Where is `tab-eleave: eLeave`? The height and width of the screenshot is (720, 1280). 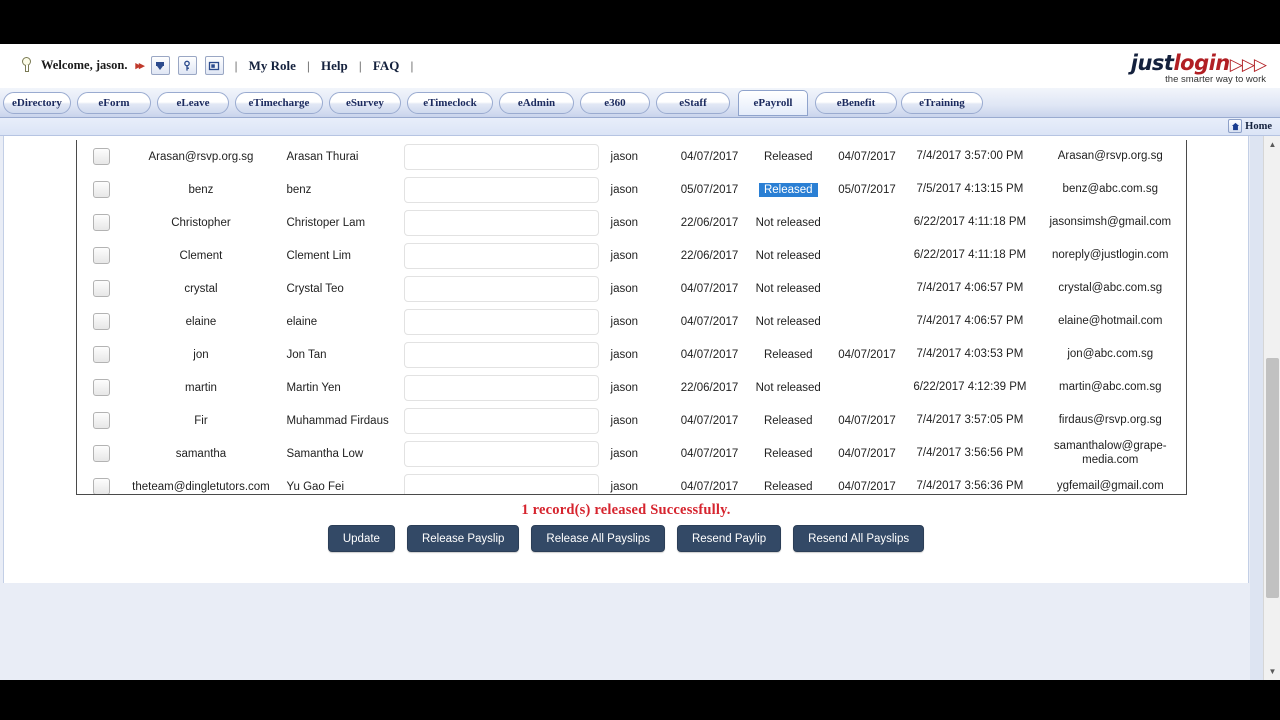 tab-eleave: eLeave is located at coordinates (193, 103).